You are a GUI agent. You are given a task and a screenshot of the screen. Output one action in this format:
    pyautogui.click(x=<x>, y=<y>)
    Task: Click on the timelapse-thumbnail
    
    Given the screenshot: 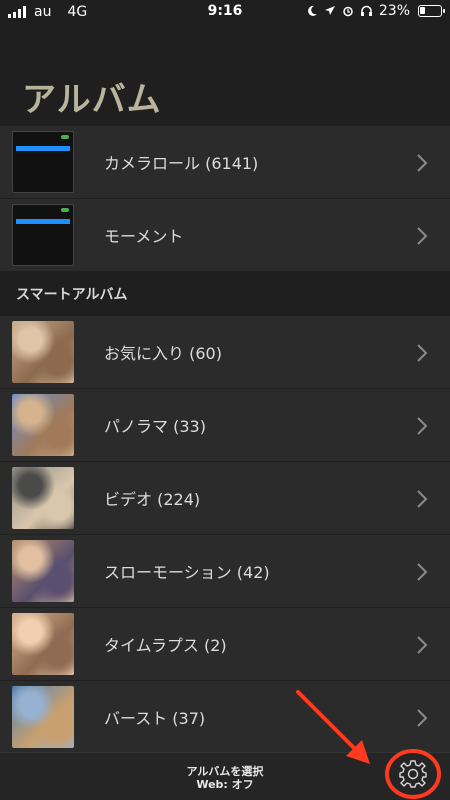 What is the action you would take?
    pyautogui.click(x=43, y=644)
    